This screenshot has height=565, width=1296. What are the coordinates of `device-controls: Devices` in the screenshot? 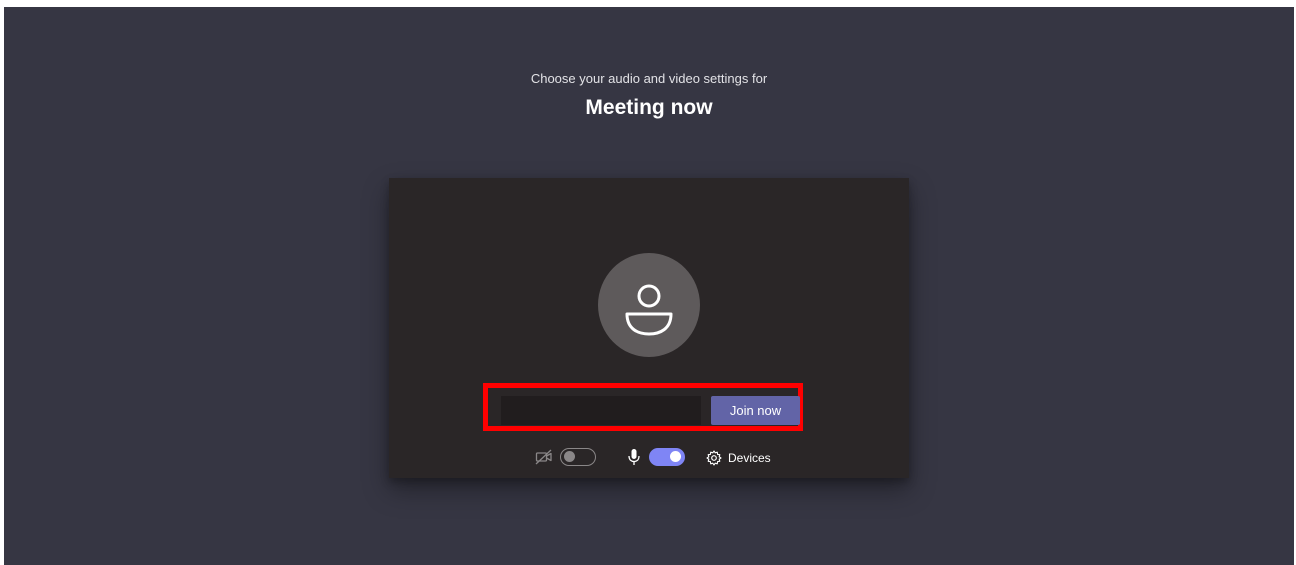 It's located at (649, 458).